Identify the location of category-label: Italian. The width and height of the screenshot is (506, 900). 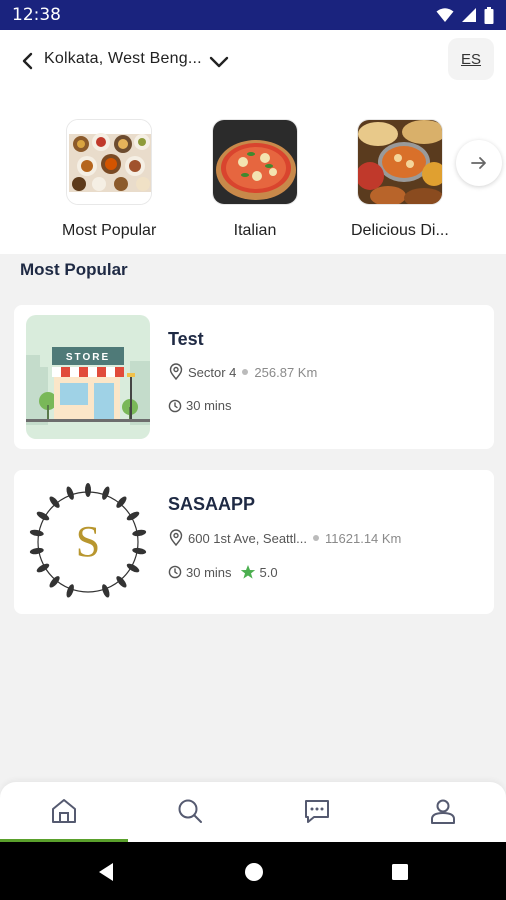
(255, 230).